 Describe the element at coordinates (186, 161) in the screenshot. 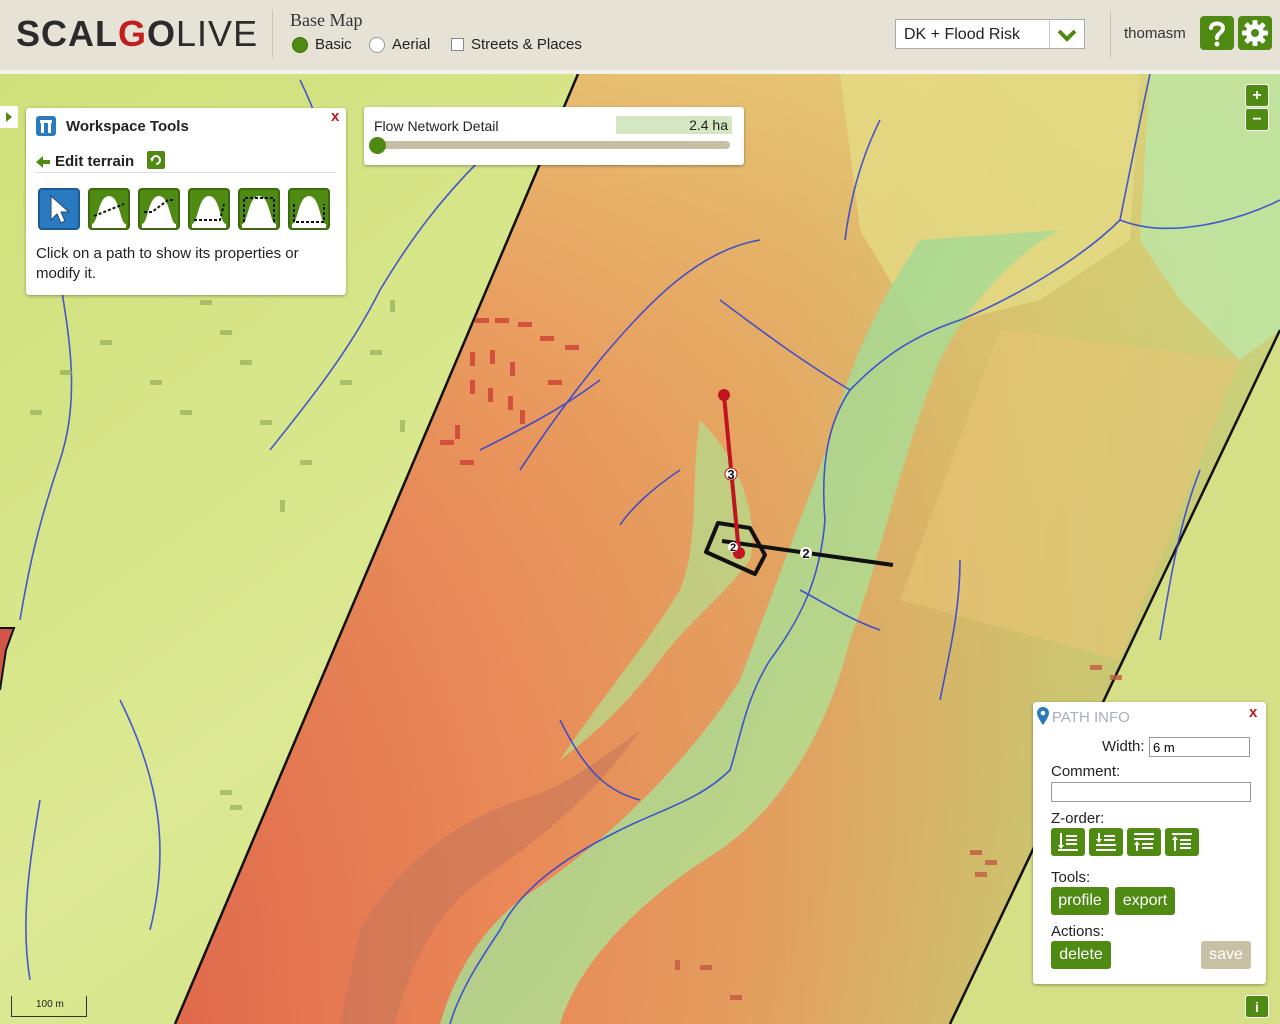

I see `edit-terrain-breadcrumb: Edit terrain` at that location.